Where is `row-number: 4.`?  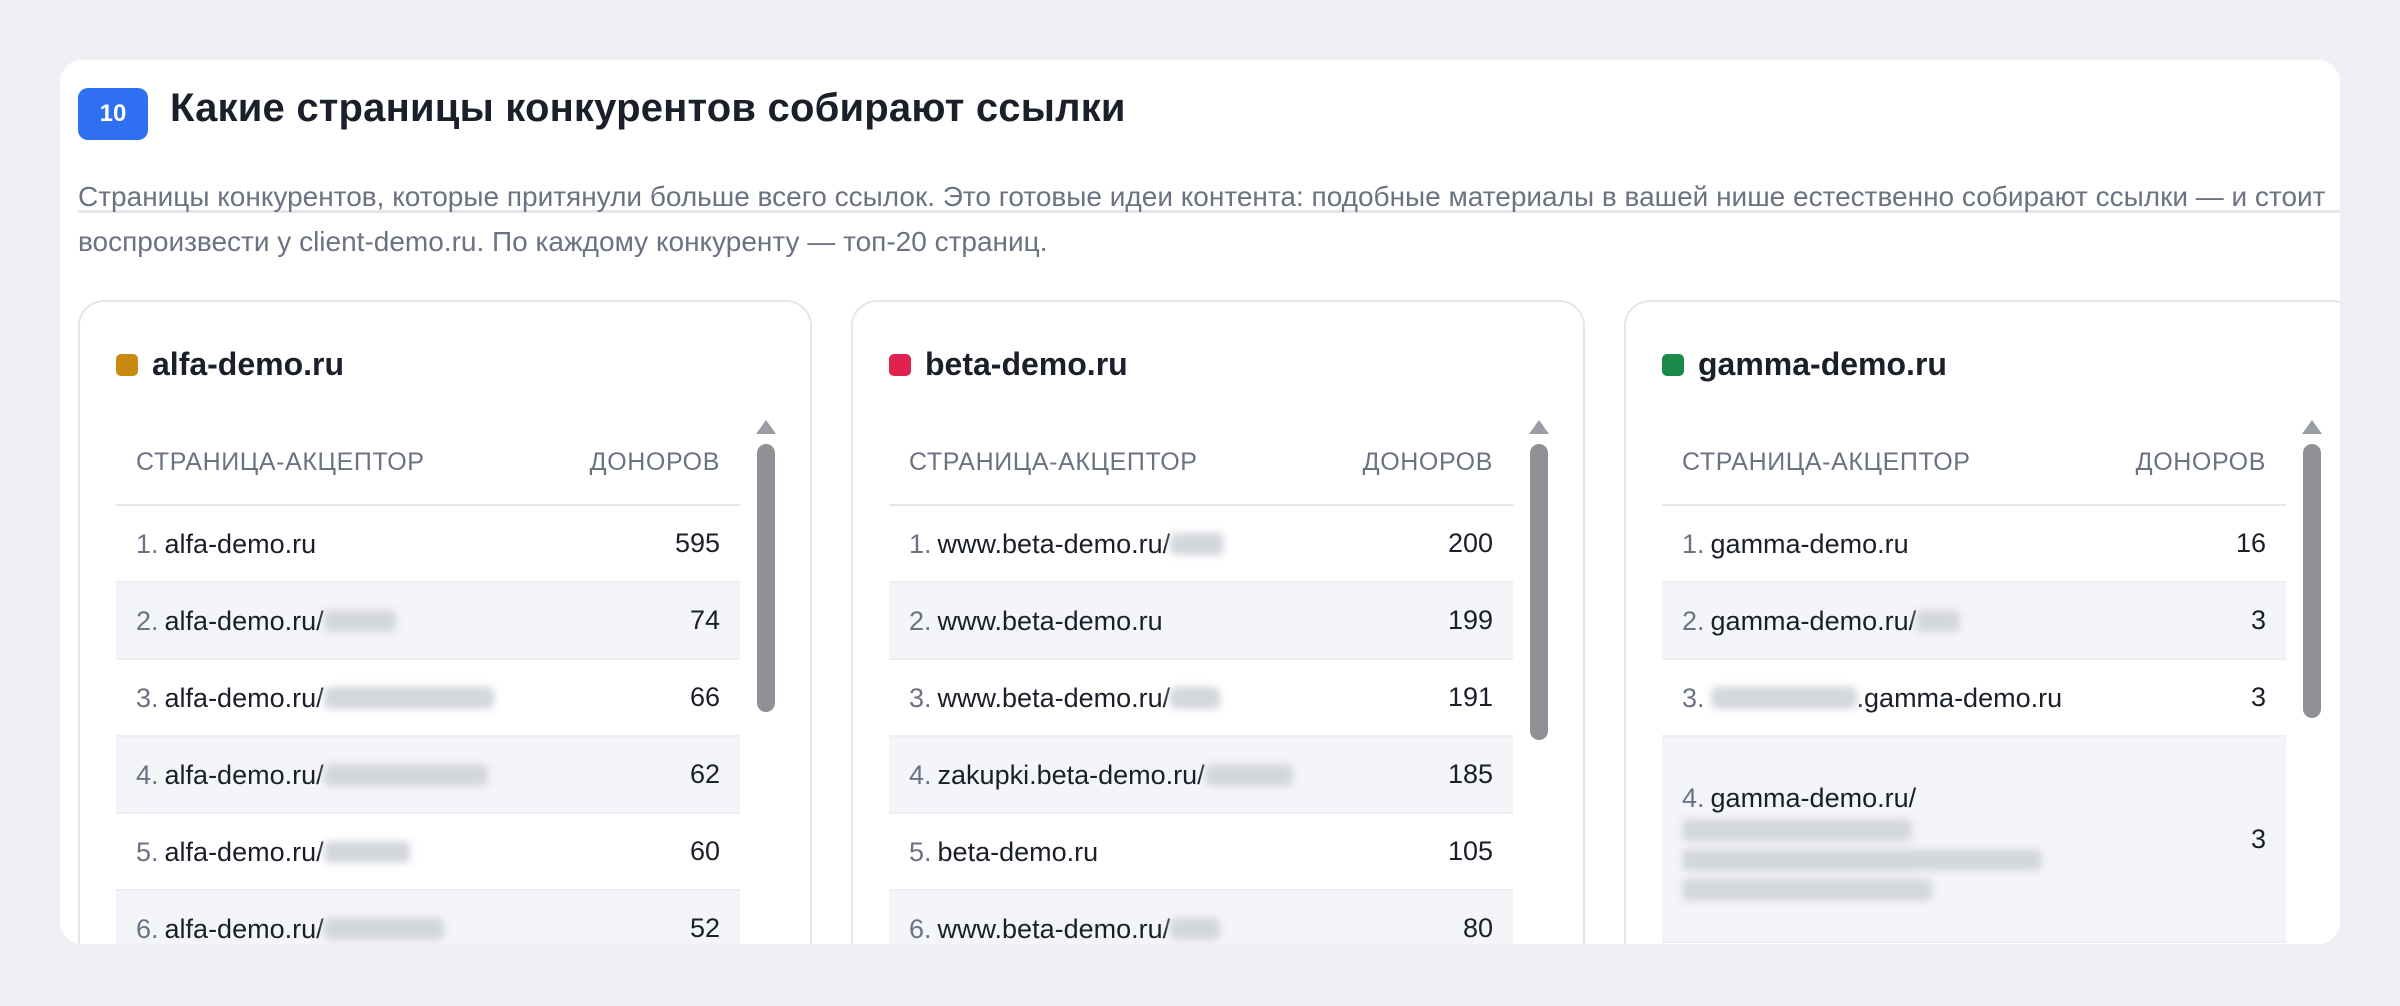
row-number: 4. is located at coordinates (920, 774).